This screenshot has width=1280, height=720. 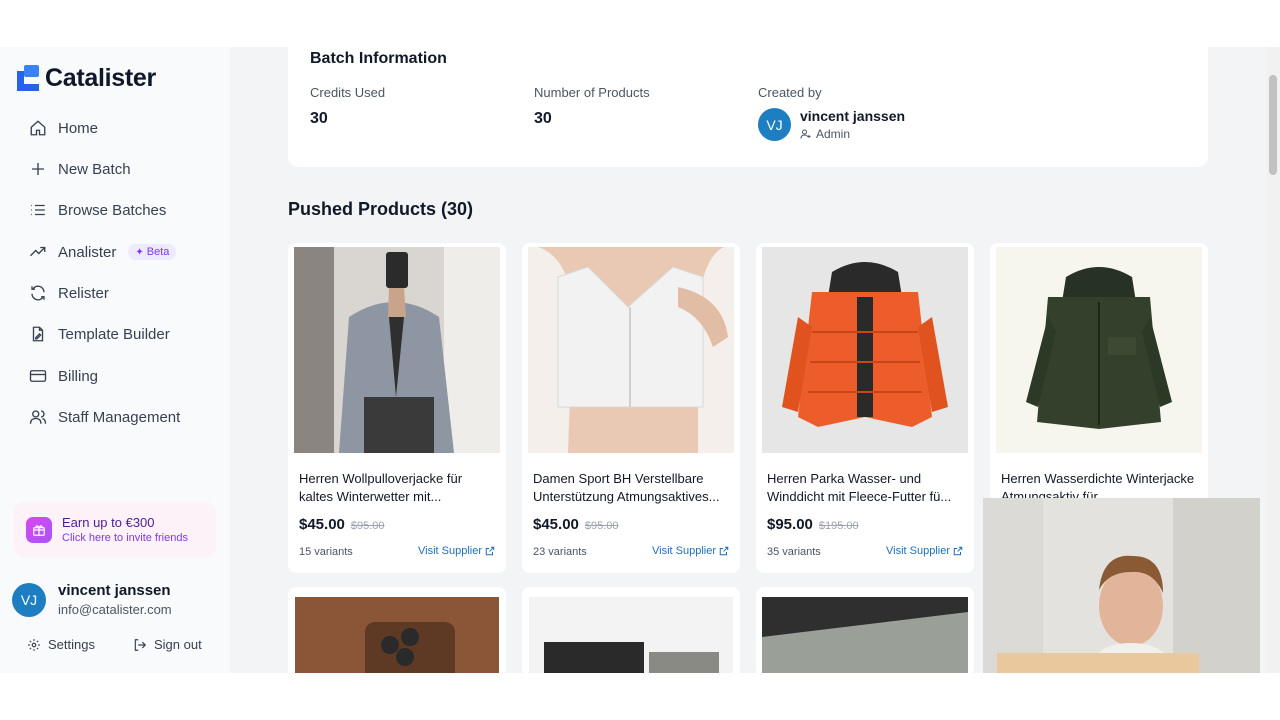 I want to click on credits-used-value: 30, so click(x=319, y=118).